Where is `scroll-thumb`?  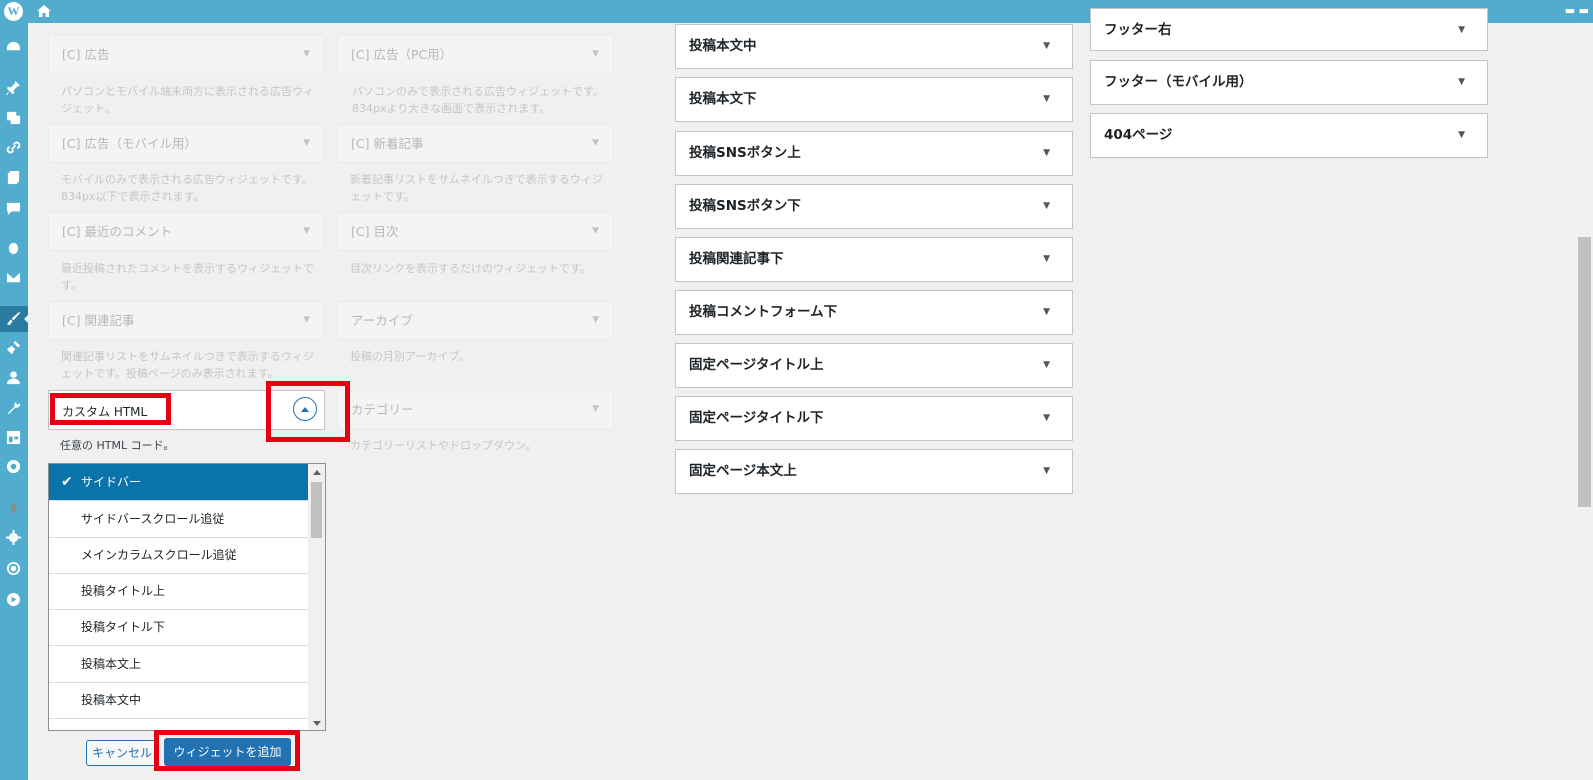
scroll-thumb is located at coordinates (316, 510).